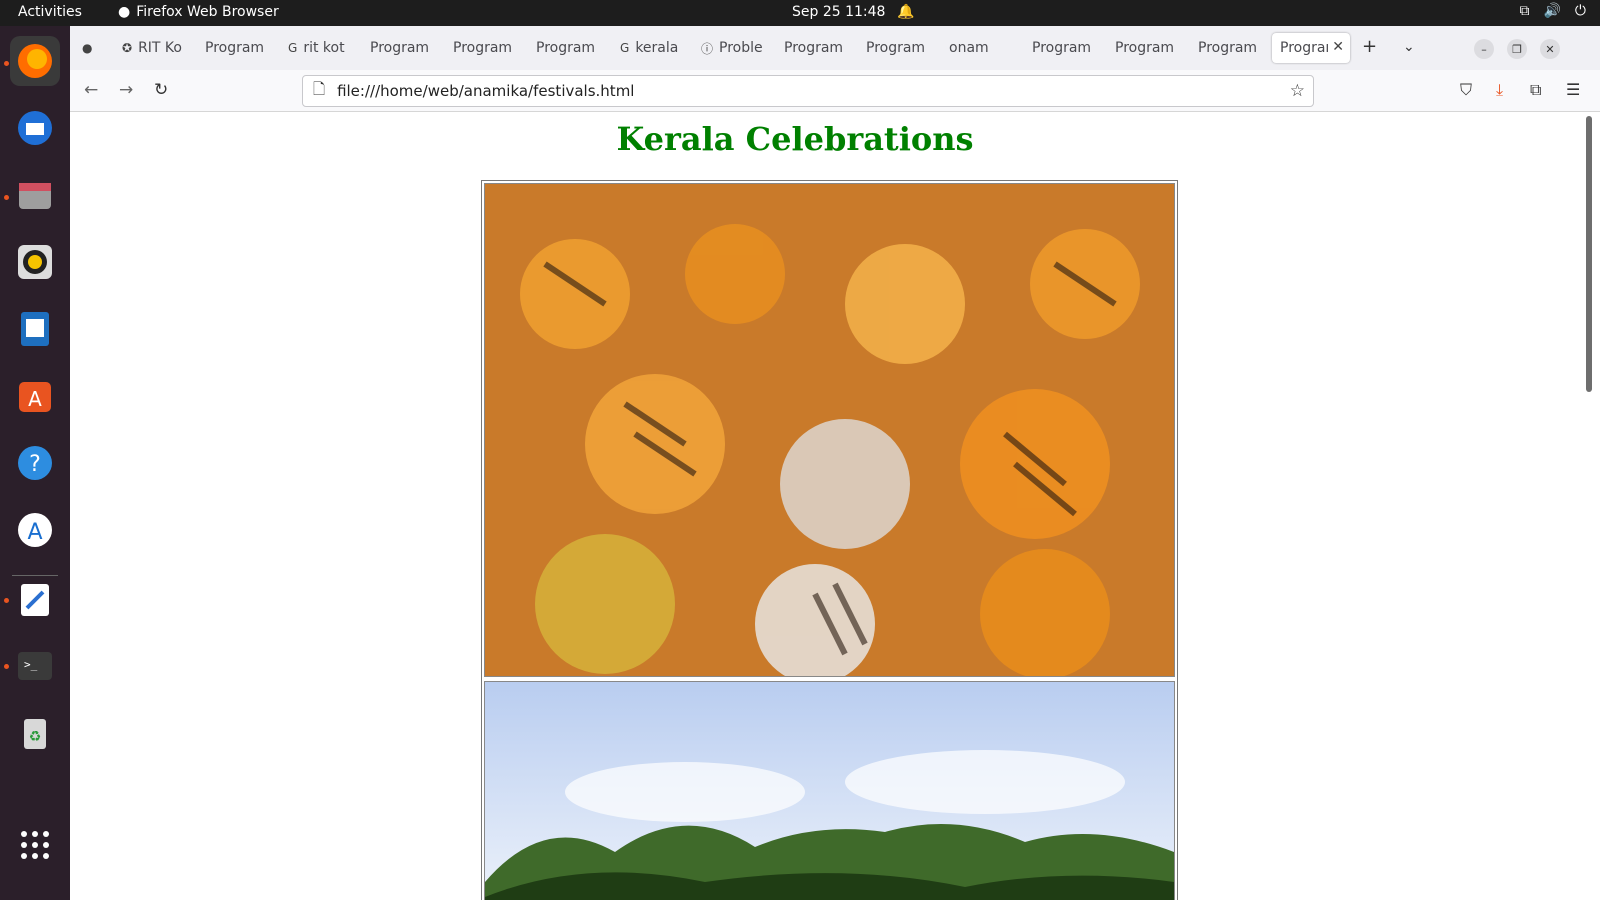  What do you see at coordinates (237, 48) in the screenshot?
I see `tab-2: Program` at bounding box center [237, 48].